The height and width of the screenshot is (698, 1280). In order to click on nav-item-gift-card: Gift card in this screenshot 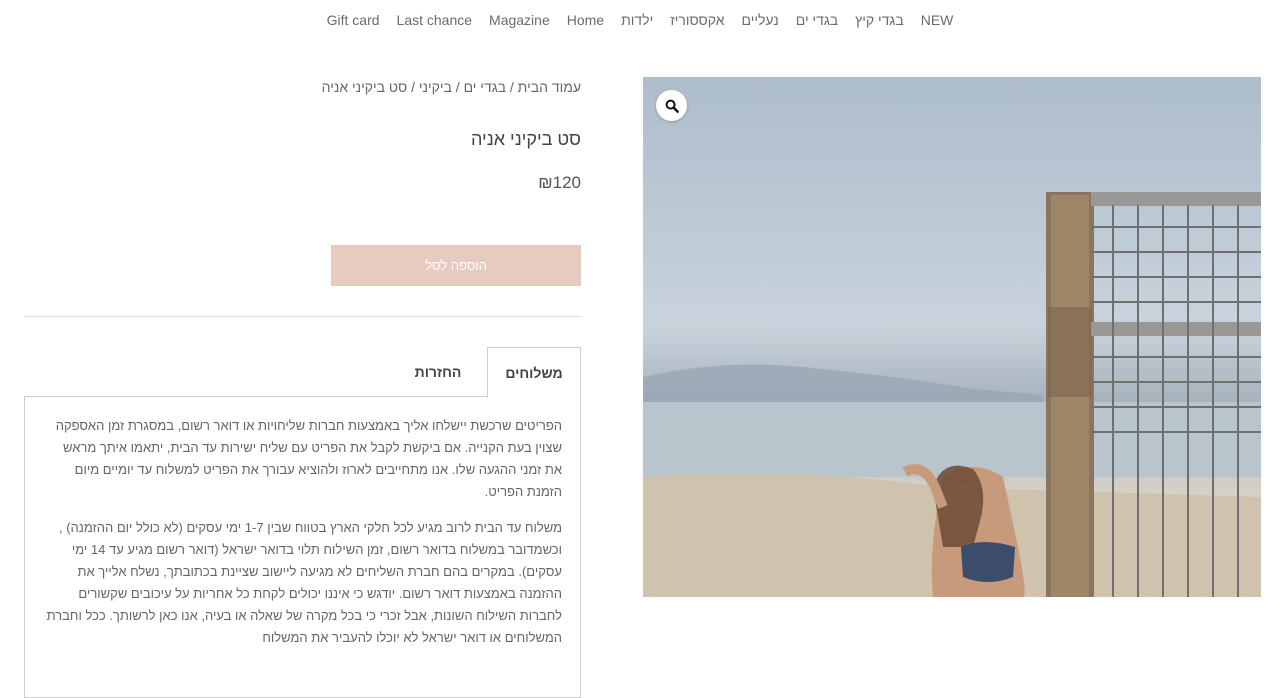, I will do `click(353, 20)`.